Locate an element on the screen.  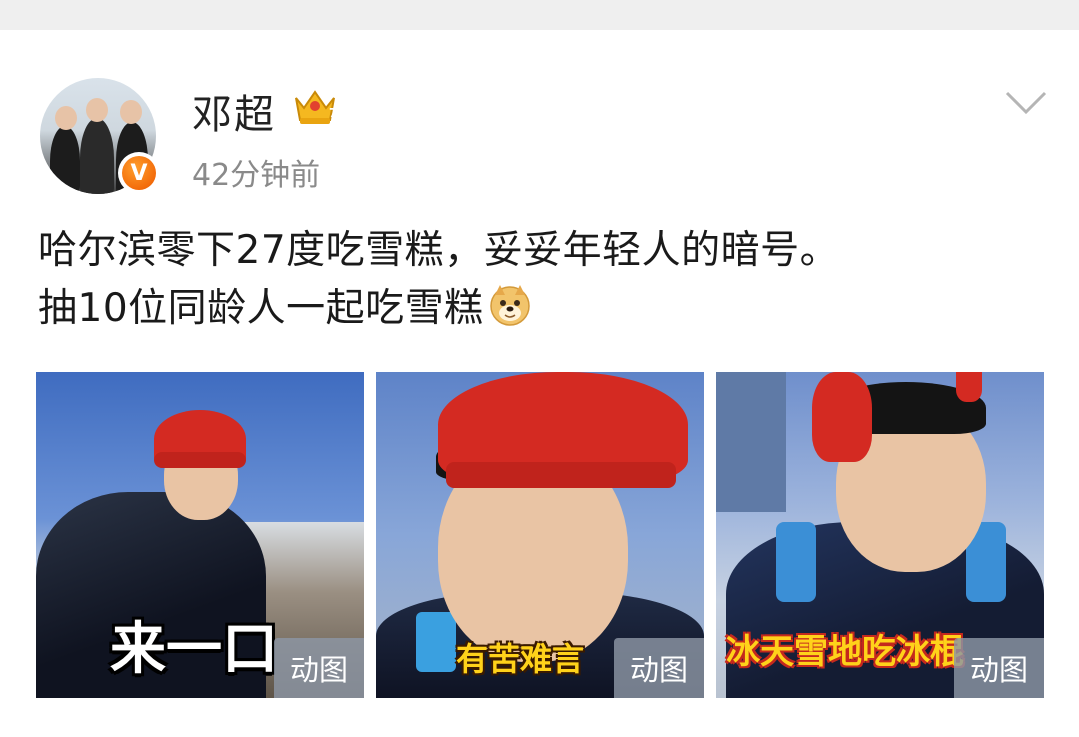
crown-icon: 7 is located at coordinates (316, 107).